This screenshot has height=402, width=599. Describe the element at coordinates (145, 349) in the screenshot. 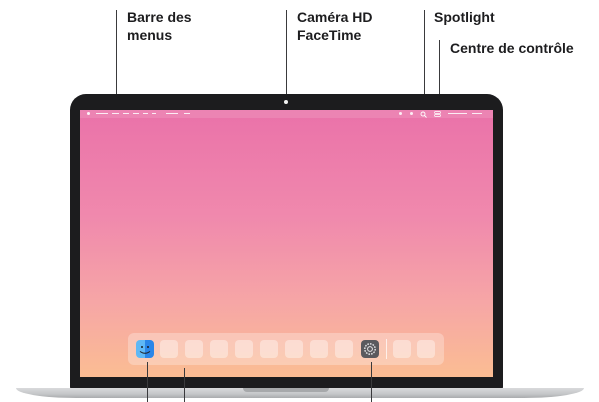

I see `finder-icon` at that location.